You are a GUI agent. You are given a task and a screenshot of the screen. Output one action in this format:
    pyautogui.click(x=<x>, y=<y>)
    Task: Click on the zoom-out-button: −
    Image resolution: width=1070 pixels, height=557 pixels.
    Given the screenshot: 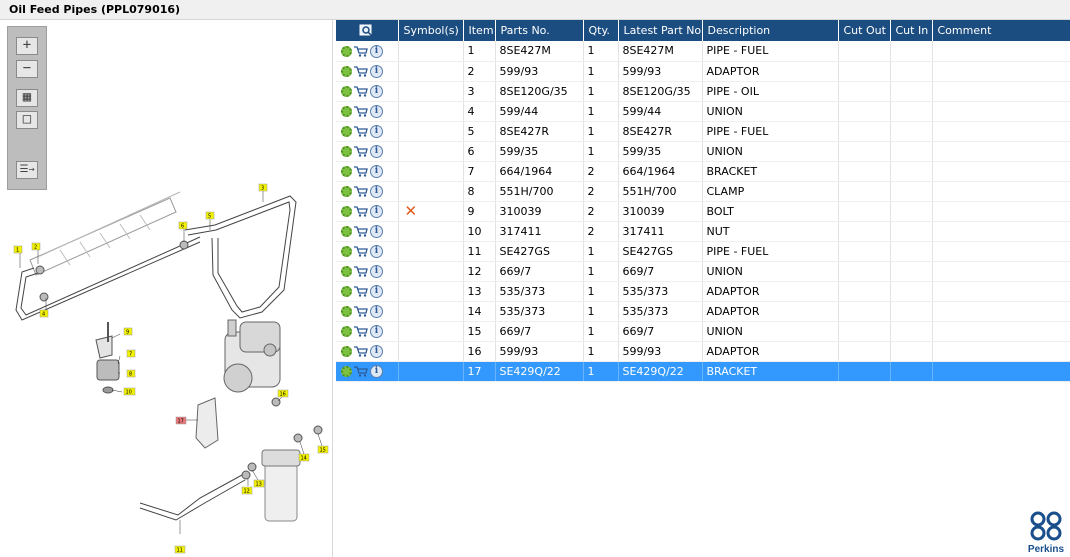 What is the action you would take?
    pyautogui.click(x=27, y=69)
    